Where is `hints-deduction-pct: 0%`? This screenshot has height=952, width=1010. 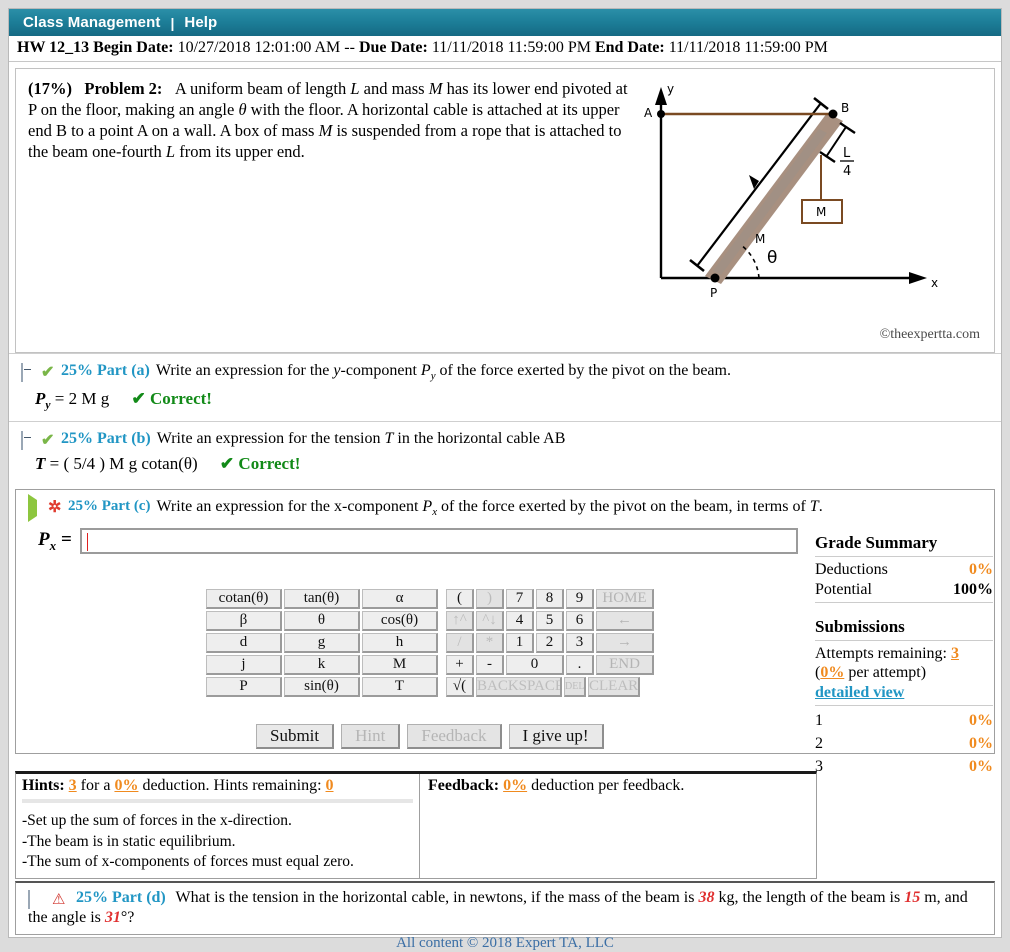 hints-deduction-pct: 0% is located at coordinates (126, 785).